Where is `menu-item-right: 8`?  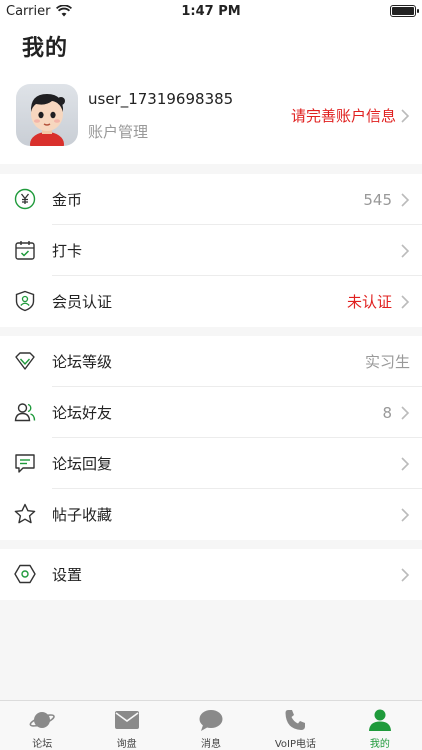
menu-item-right: 8 is located at coordinates (396, 413).